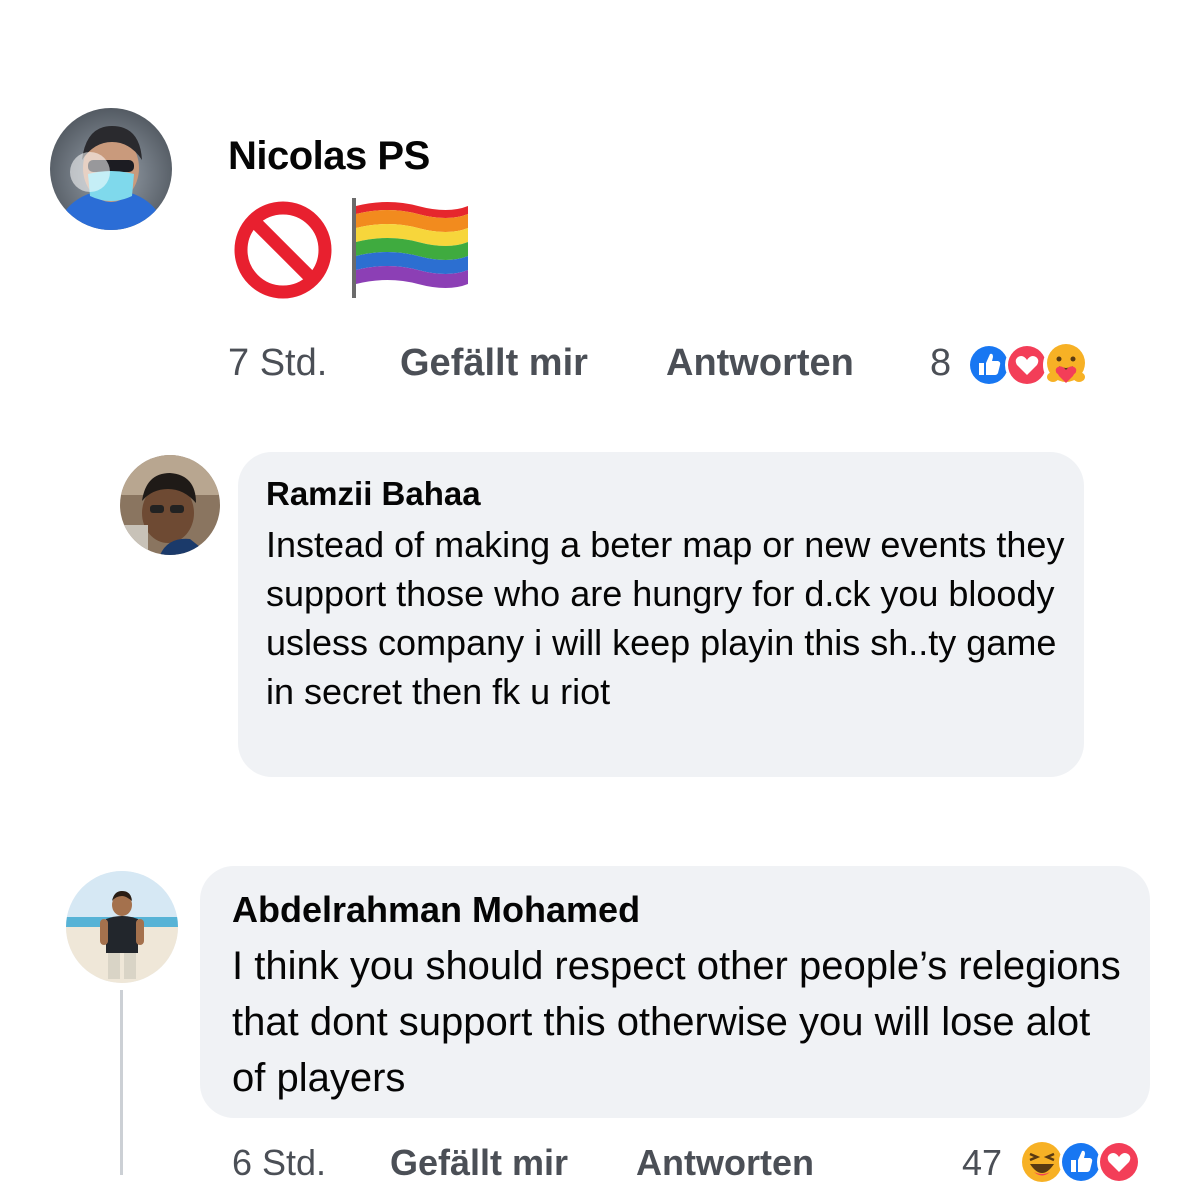  What do you see at coordinates (277, 363) in the screenshot?
I see `comment-timestamp: 7 Std.` at bounding box center [277, 363].